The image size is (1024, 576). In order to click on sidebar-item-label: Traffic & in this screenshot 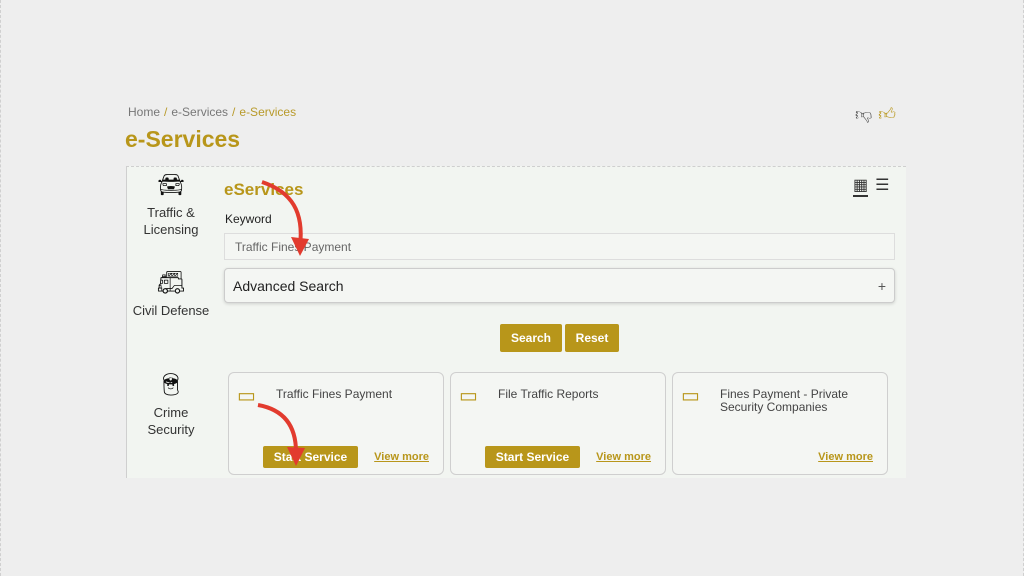, I will do `click(171, 212)`.